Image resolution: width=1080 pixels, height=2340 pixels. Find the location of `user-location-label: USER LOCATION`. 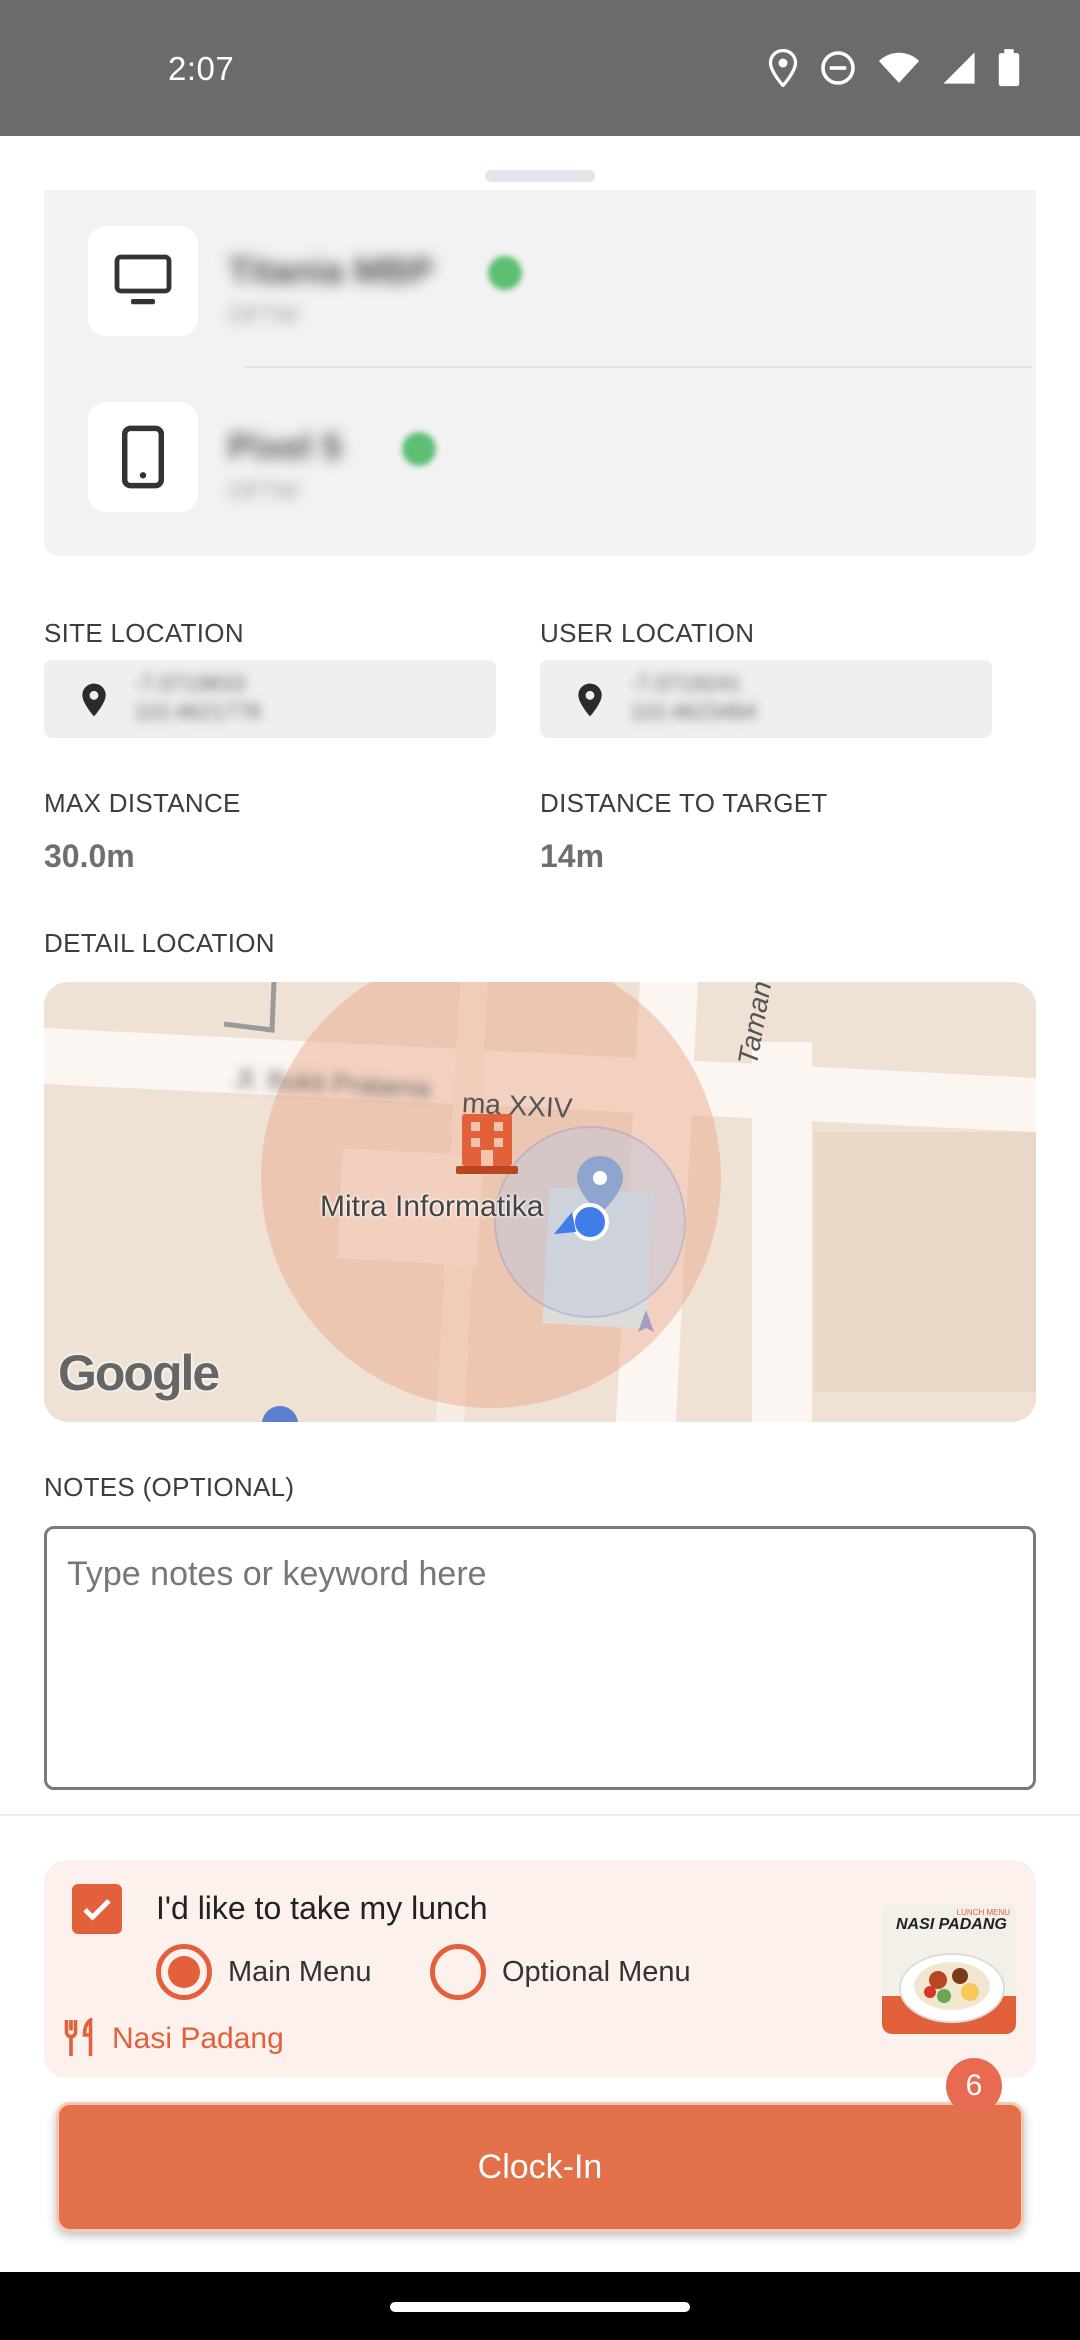

user-location-label: USER LOCATION is located at coordinates (647, 633).